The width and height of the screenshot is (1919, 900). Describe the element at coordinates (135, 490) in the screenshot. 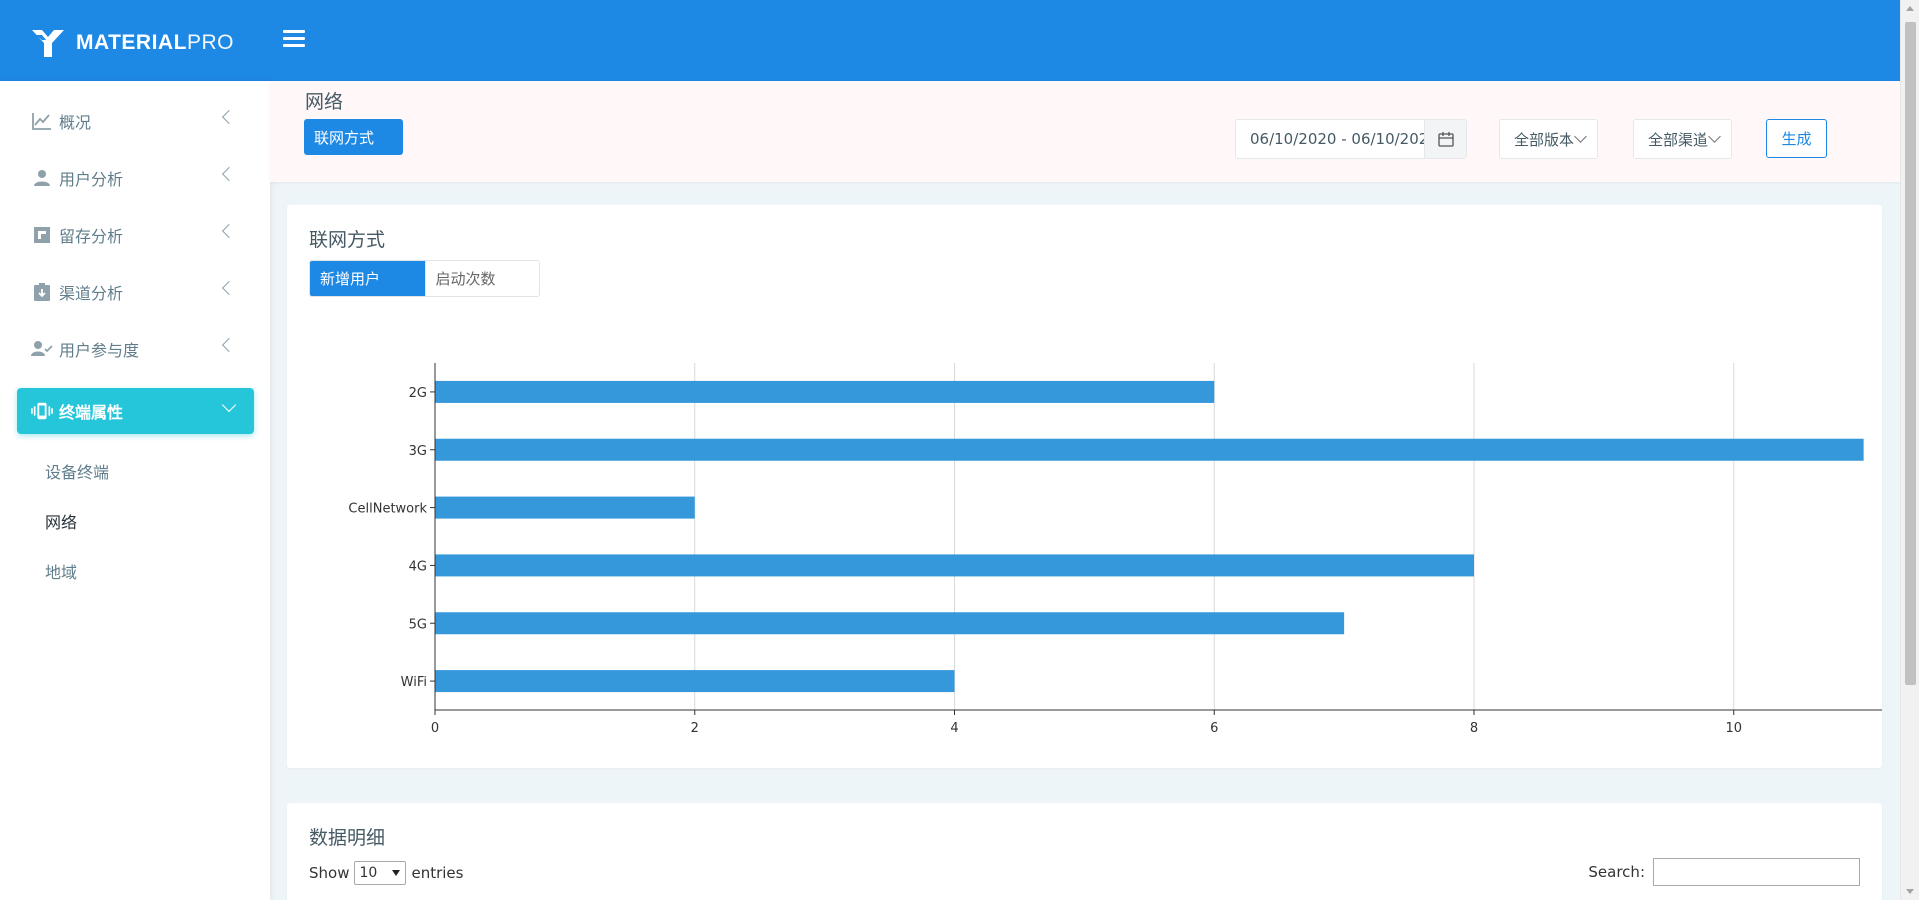

I see `sidebar: 概况 用户分析 留存分析 渠道分析 用户参与度 终端属性 设备终端 网络 地域` at that location.